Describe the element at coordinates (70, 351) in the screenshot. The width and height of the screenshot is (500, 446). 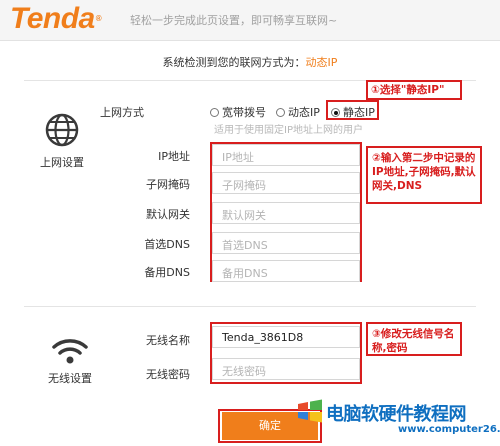
I see `wifi-icon` at that location.